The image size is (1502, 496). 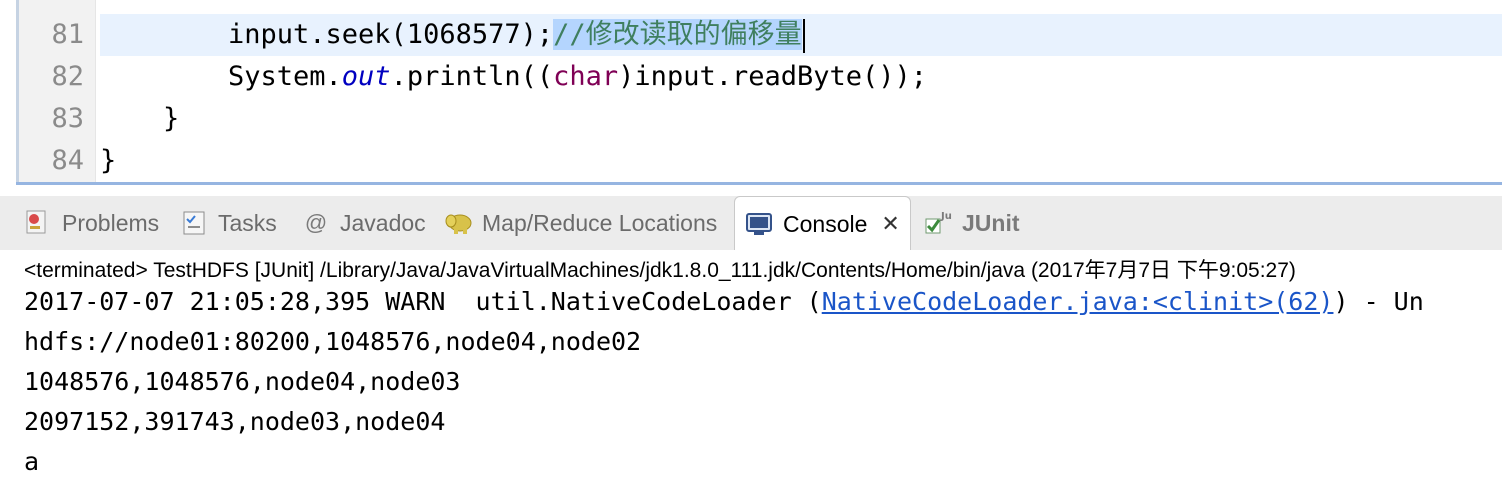 I want to click on tab-map-reduce-locations: Map/Reduce Locations, so click(x=580, y=223).